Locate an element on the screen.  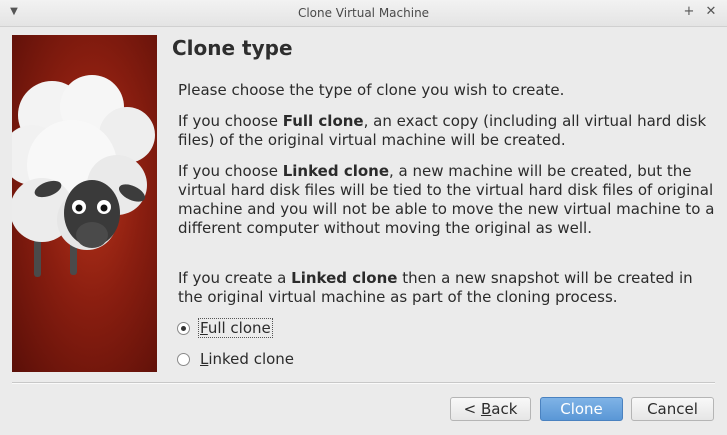
title-bar: ▼ Clone Virtual Machine + ✕ is located at coordinates (363, 13).